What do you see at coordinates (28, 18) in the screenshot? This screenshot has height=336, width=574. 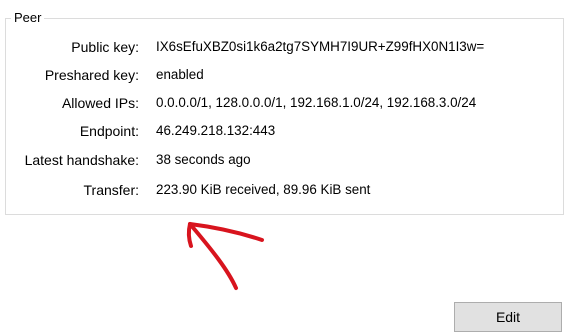 I see `peer-group-title: Peer` at bounding box center [28, 18].